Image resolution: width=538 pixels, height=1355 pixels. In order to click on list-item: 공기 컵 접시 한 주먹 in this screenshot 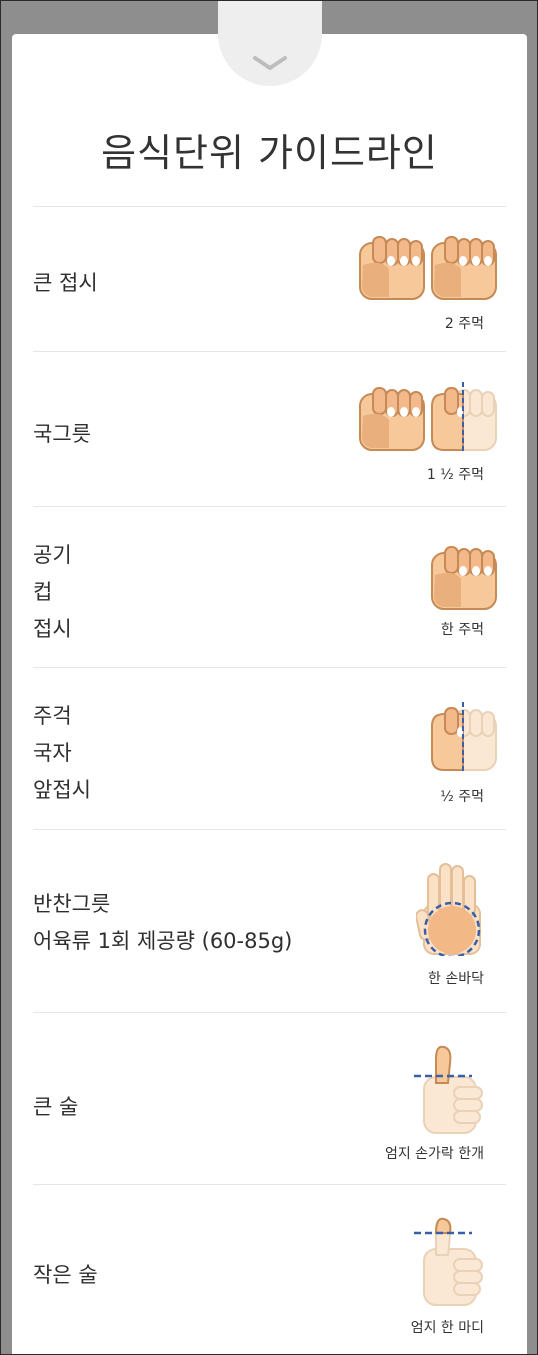, I will do `click(269, 586)`.